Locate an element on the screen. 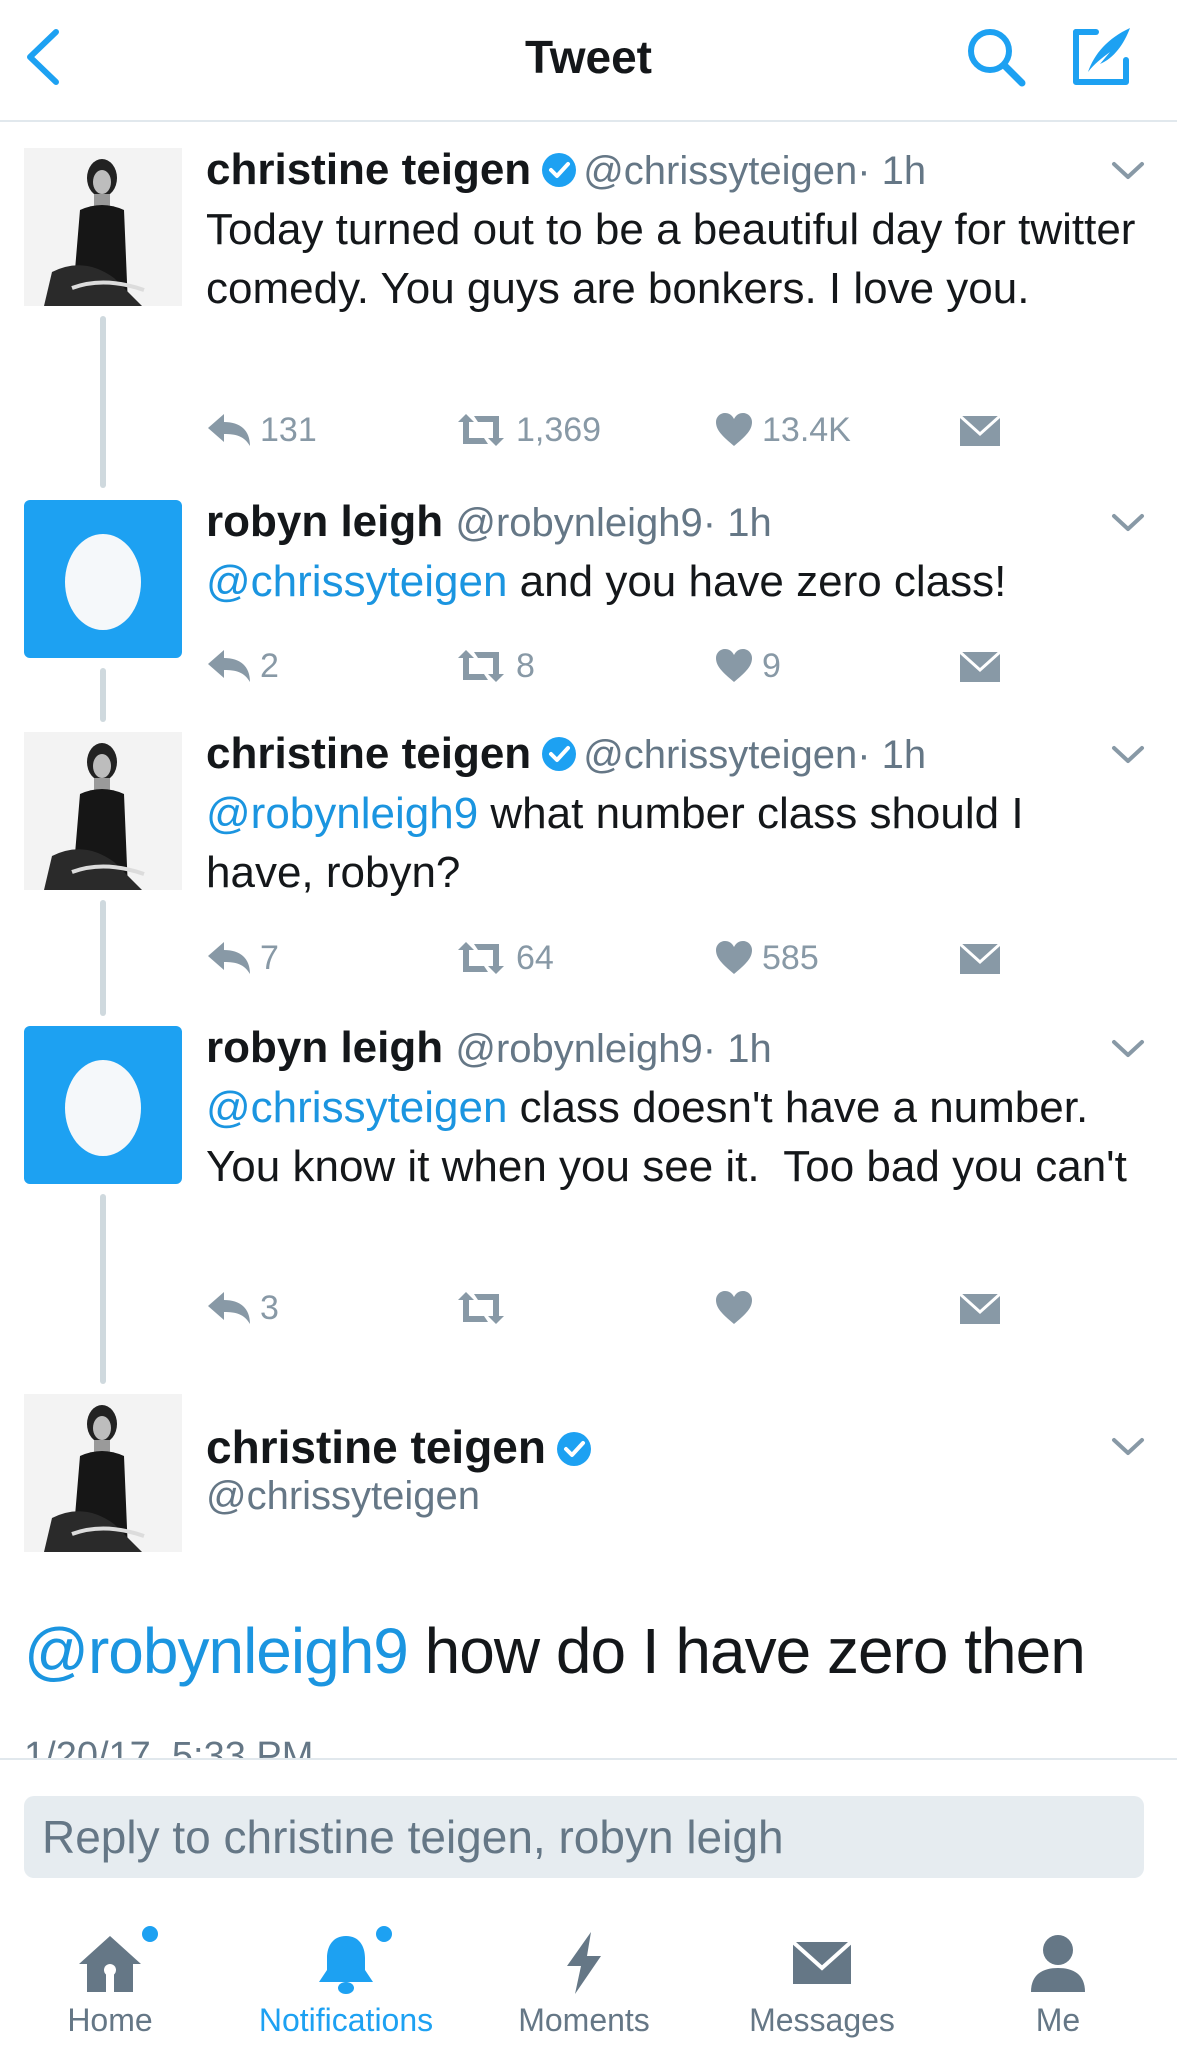  reply-button: 3 is located at coordinates (242, 1308).